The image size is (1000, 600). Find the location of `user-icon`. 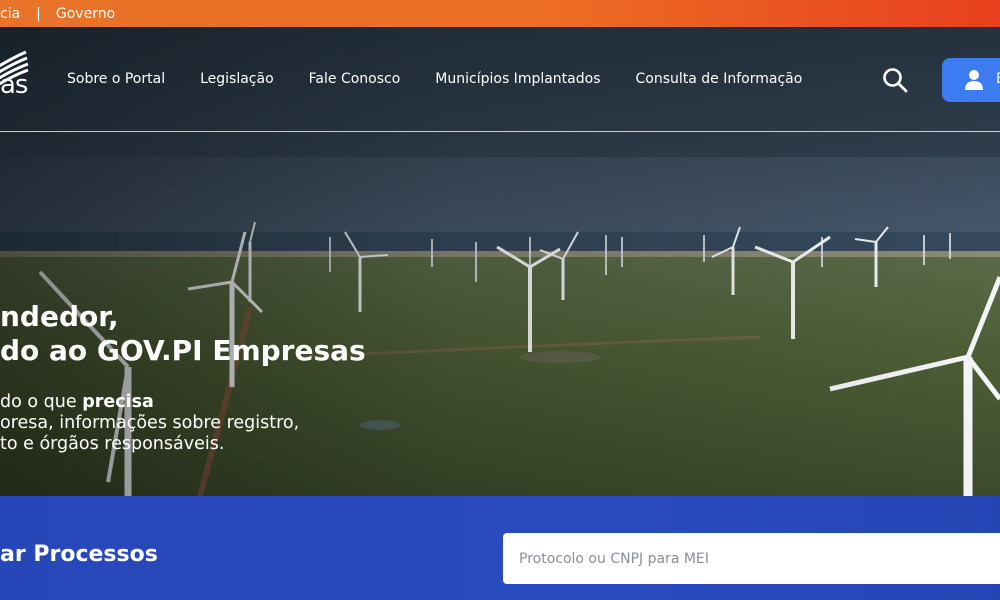

user-icon is located at coordinates (974, 80).